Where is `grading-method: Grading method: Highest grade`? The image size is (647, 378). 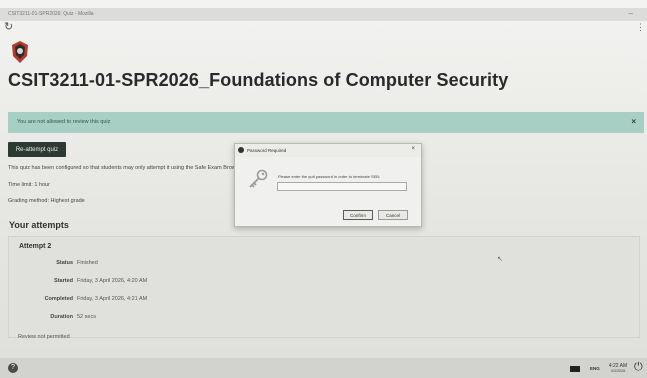
grading-method: Grading method: Highest grade is located at coordinates (46, 201).